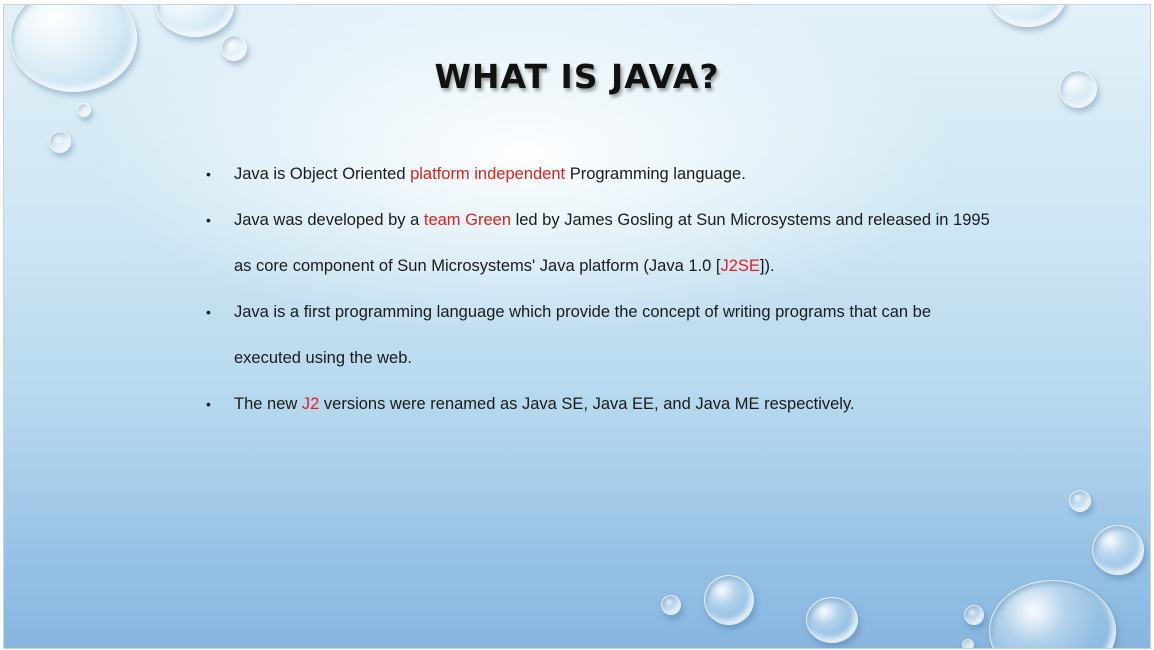  What do you see at coordinates (467, 220) in the screenshot?
I see `highlighted-text: team Green` at bounding box center [467, 220].